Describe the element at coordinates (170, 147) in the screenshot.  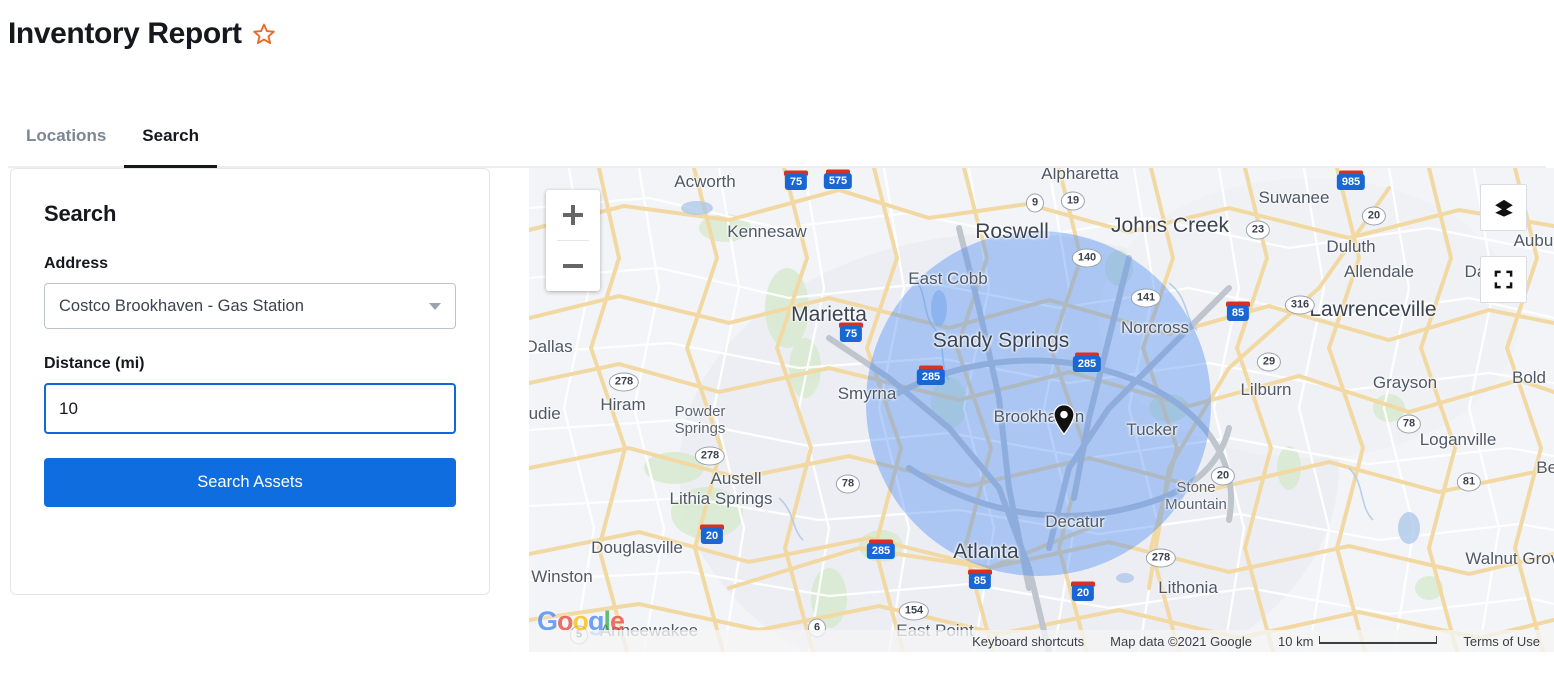
I see `tab-search: Search` at that location.